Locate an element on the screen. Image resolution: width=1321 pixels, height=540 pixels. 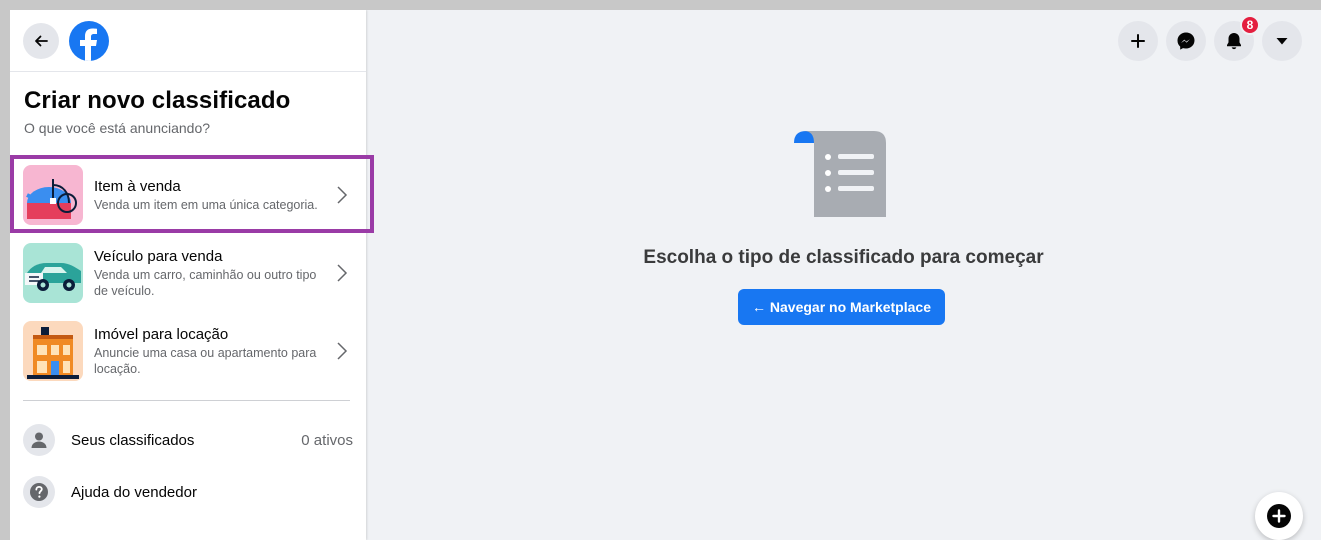
facebook-f-icon is located at coordinates (88, 44).